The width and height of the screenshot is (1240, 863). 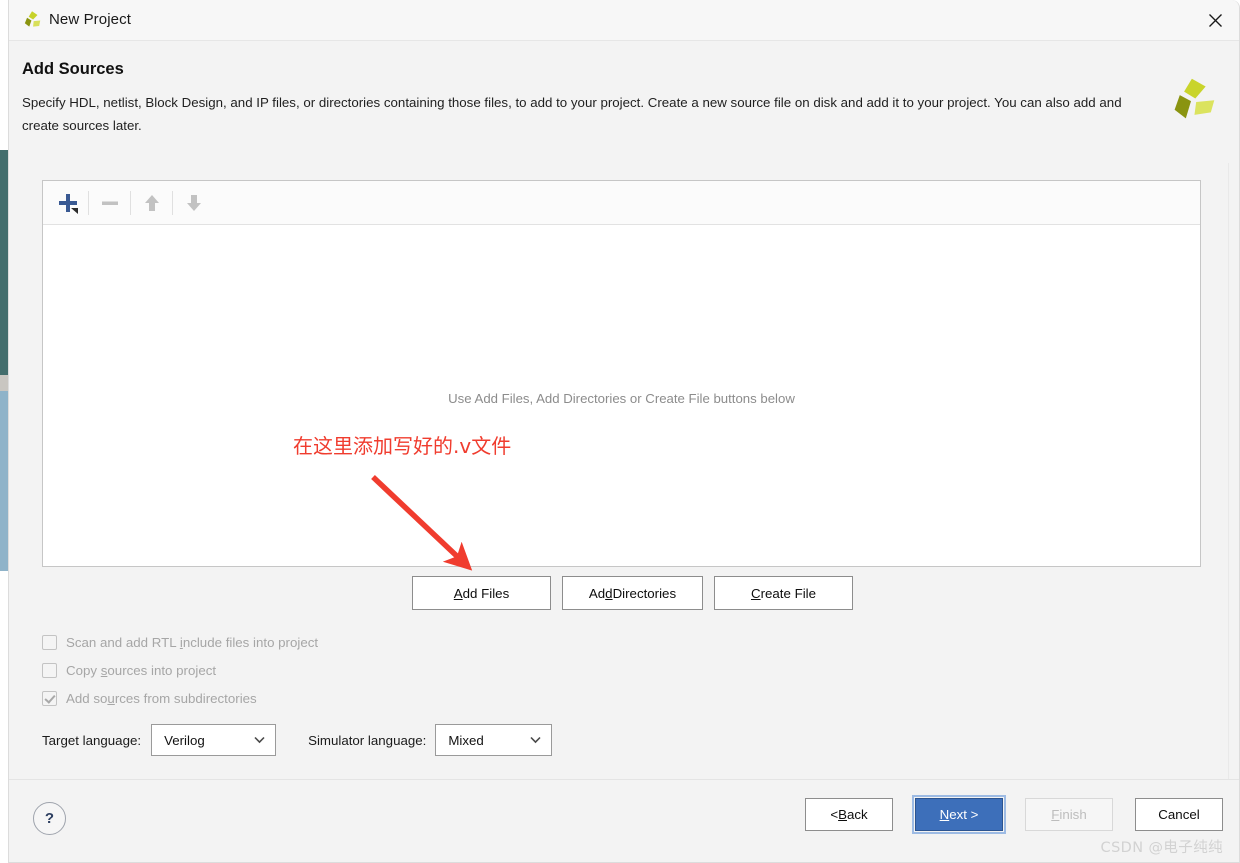 I want to click on back-button: < Back, so click(x=849, y=814).